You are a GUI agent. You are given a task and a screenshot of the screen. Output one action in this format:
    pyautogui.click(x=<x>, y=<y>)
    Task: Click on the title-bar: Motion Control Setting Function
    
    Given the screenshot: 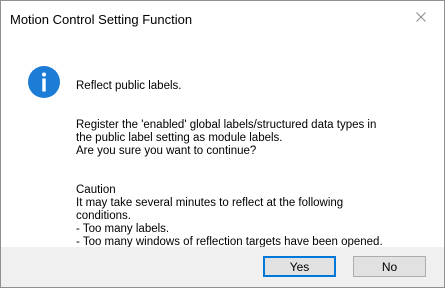 What is the action you would take?
    pyautogui.click(x=222, y=20)
    